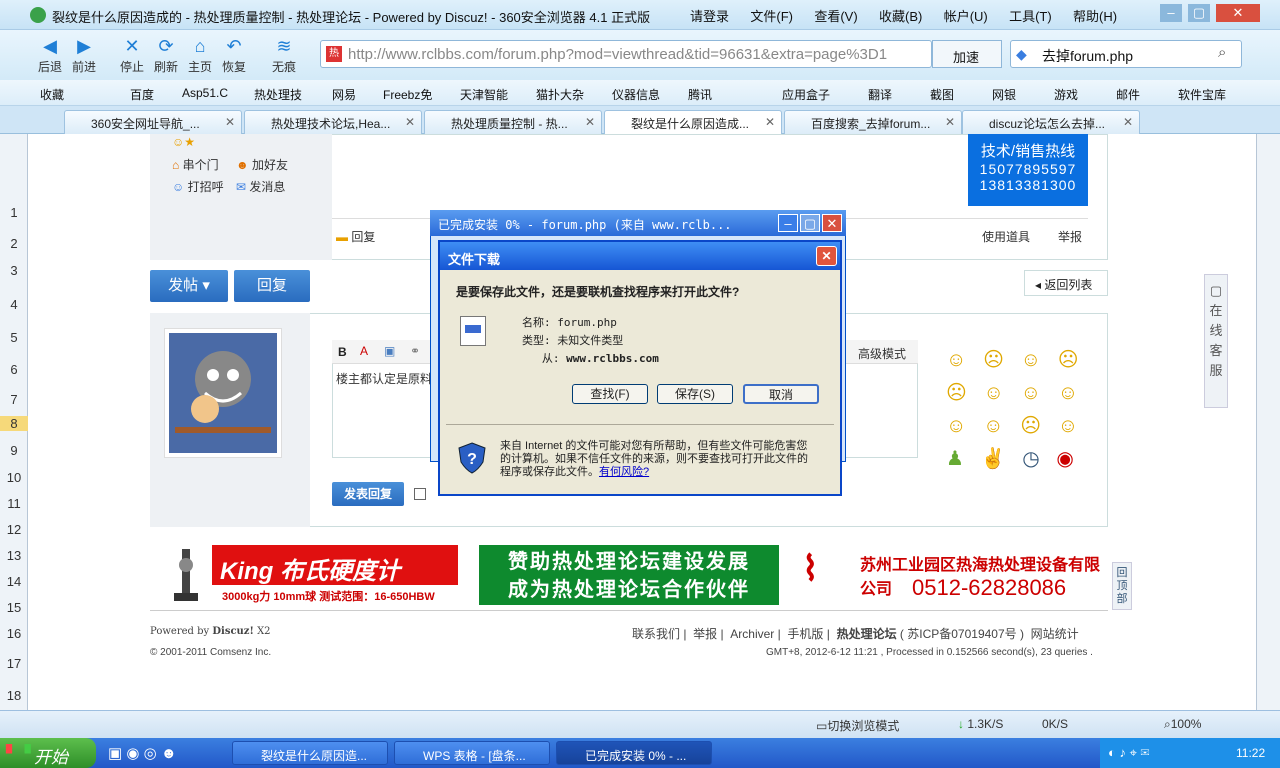 The height and width of the screenshot is (768, 1280). I want to click on sleepy-emoticon-icon: ☹, so click(1068, 360).